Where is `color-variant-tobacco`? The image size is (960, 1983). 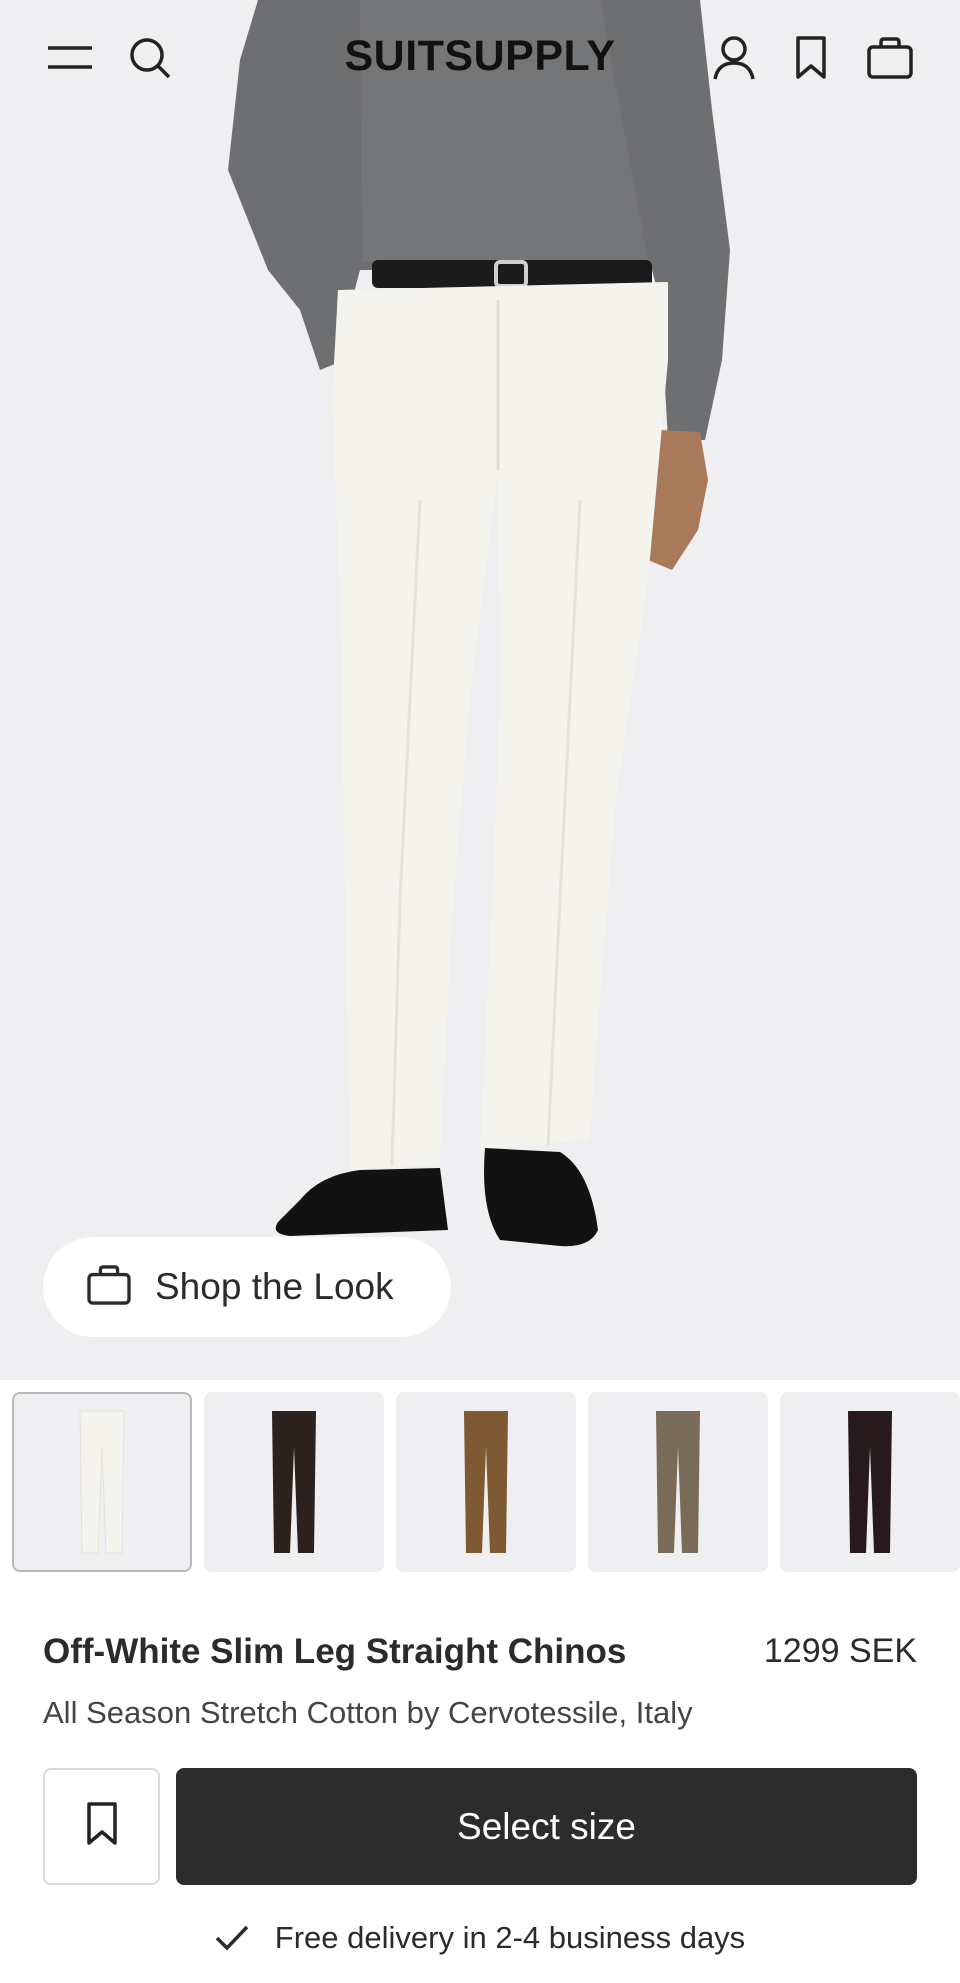
color-variant-tobacco is located at coordinates (486, 1482).